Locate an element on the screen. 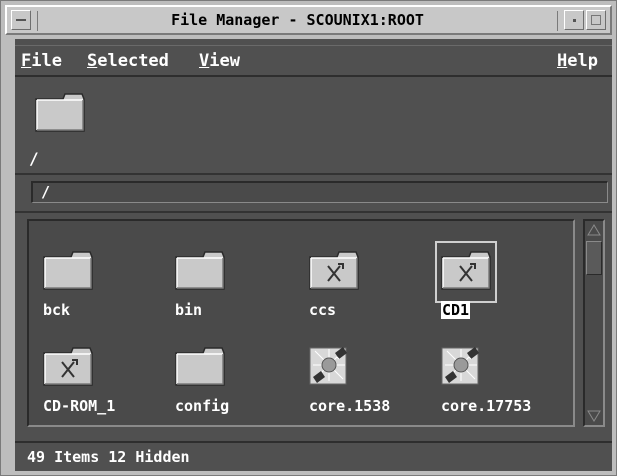  current-folder-icon is located at coordinates (61, 113).